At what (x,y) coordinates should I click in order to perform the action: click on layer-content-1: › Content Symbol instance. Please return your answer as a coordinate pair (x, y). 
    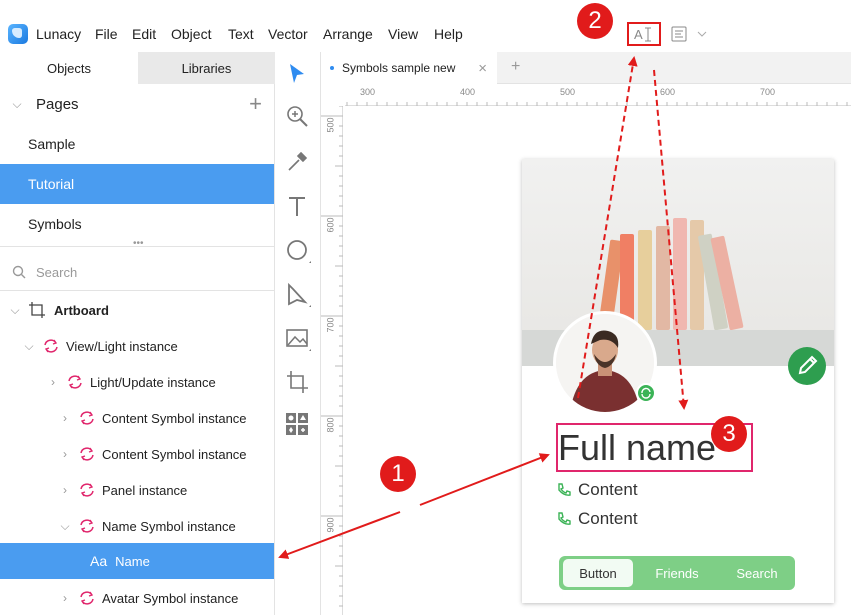
    Looking at the image, I should click on (137, 418).